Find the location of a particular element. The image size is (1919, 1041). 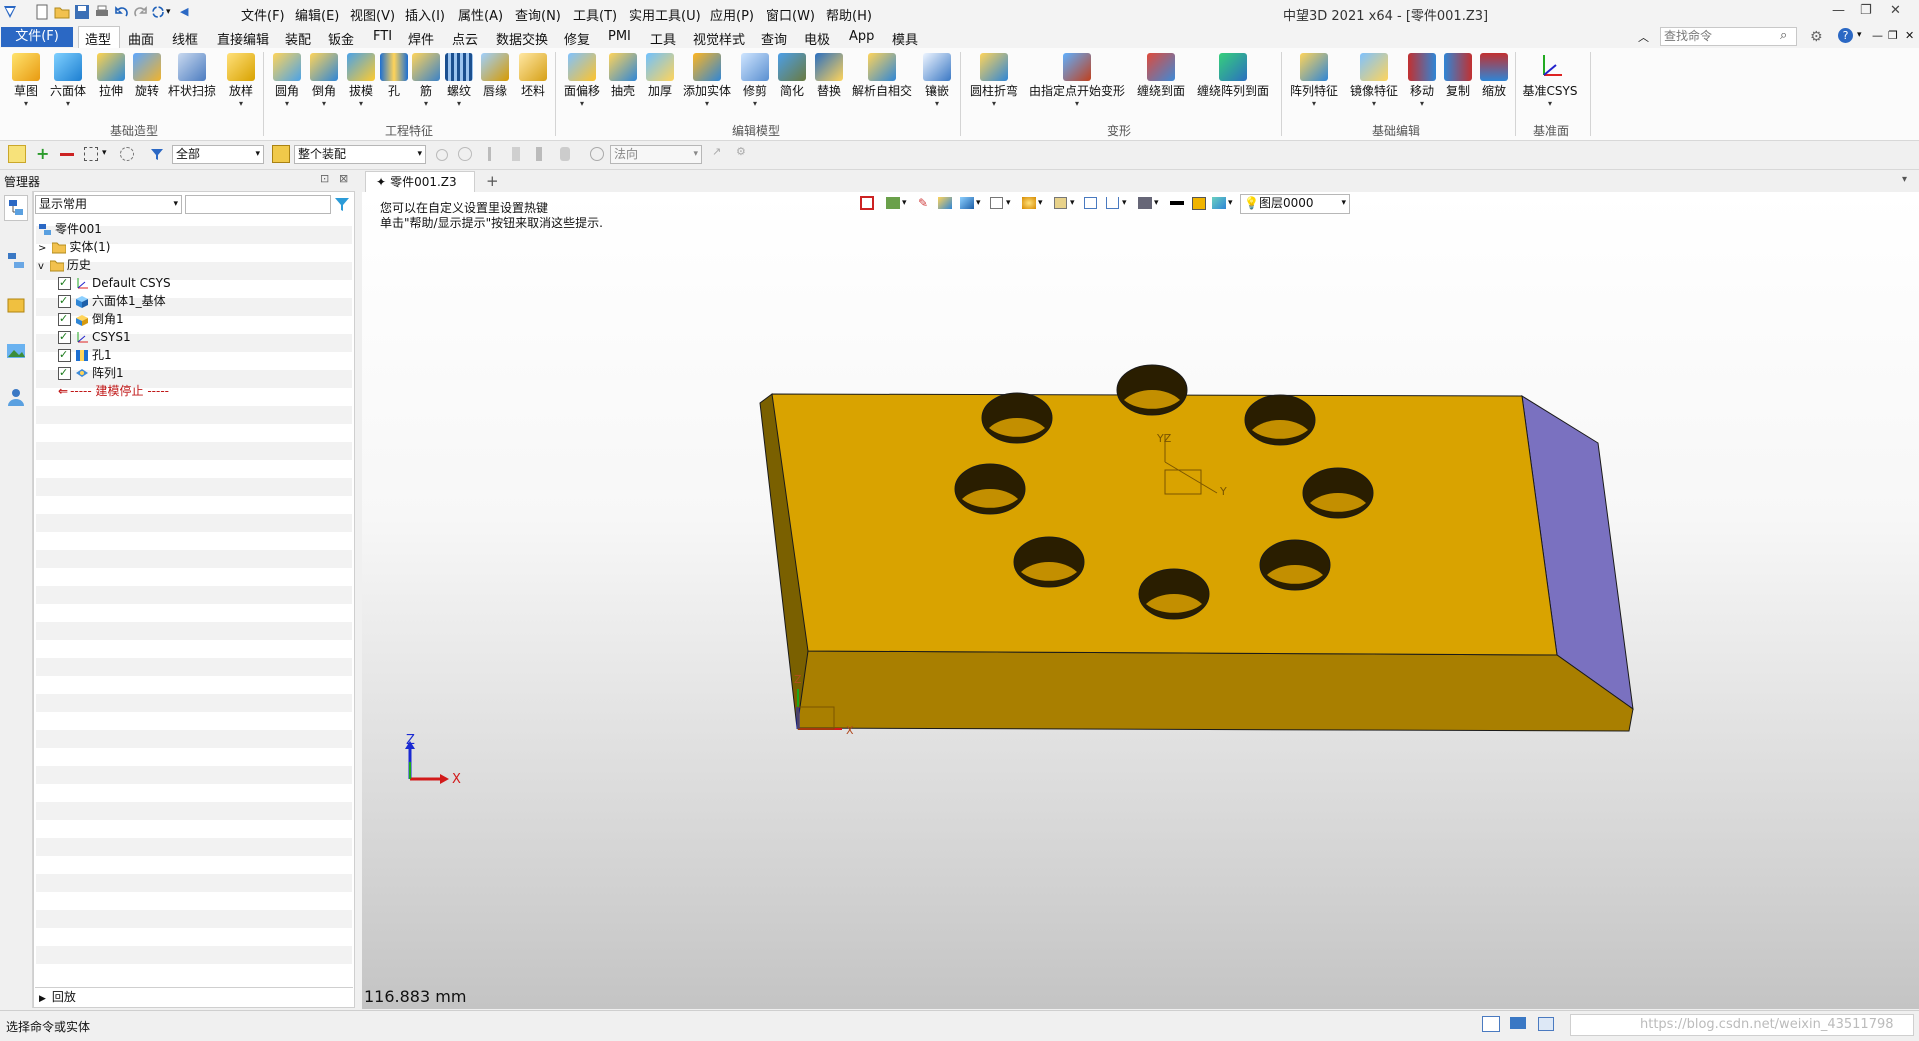

tab-modeling: 造型 is located at coordinates (98, 38).